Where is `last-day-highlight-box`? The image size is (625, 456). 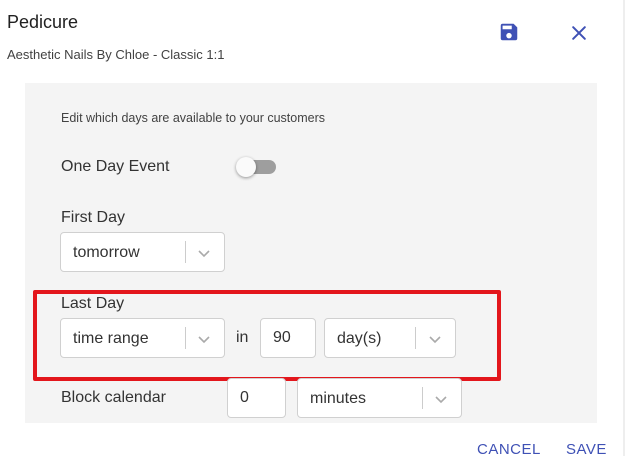 last-day-highlight-box is located at coordinates (267, 335).